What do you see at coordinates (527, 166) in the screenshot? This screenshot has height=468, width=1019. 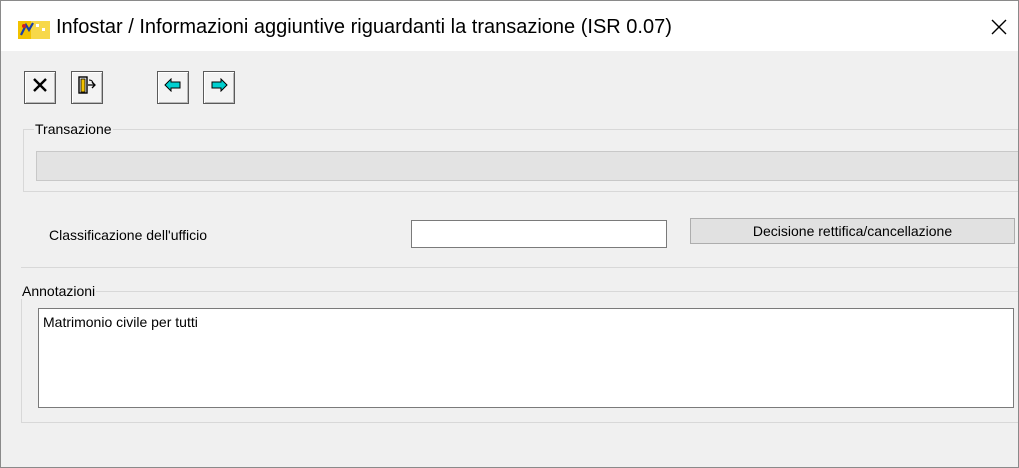 I see `transazione-field` at bounding box center [527, 166].